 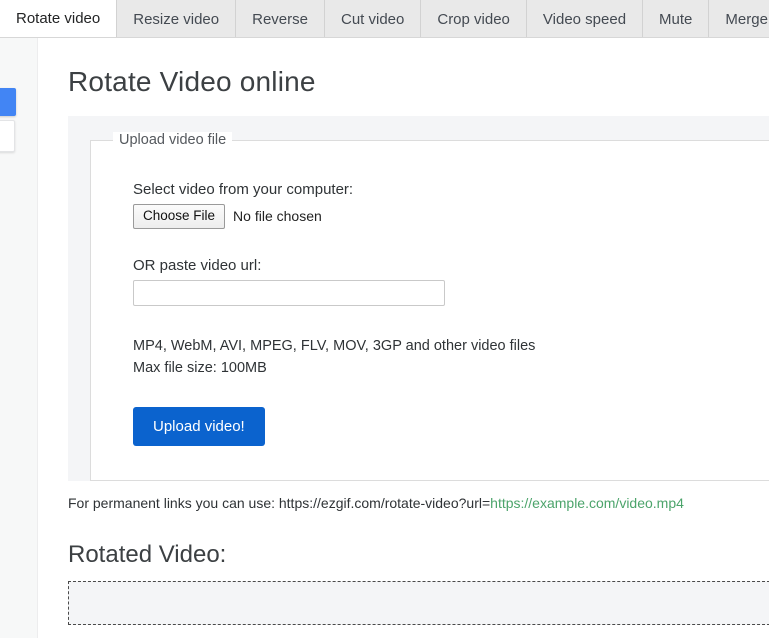 I want to click on tab-crop-video: Crop video, so click(x=474, y=18).